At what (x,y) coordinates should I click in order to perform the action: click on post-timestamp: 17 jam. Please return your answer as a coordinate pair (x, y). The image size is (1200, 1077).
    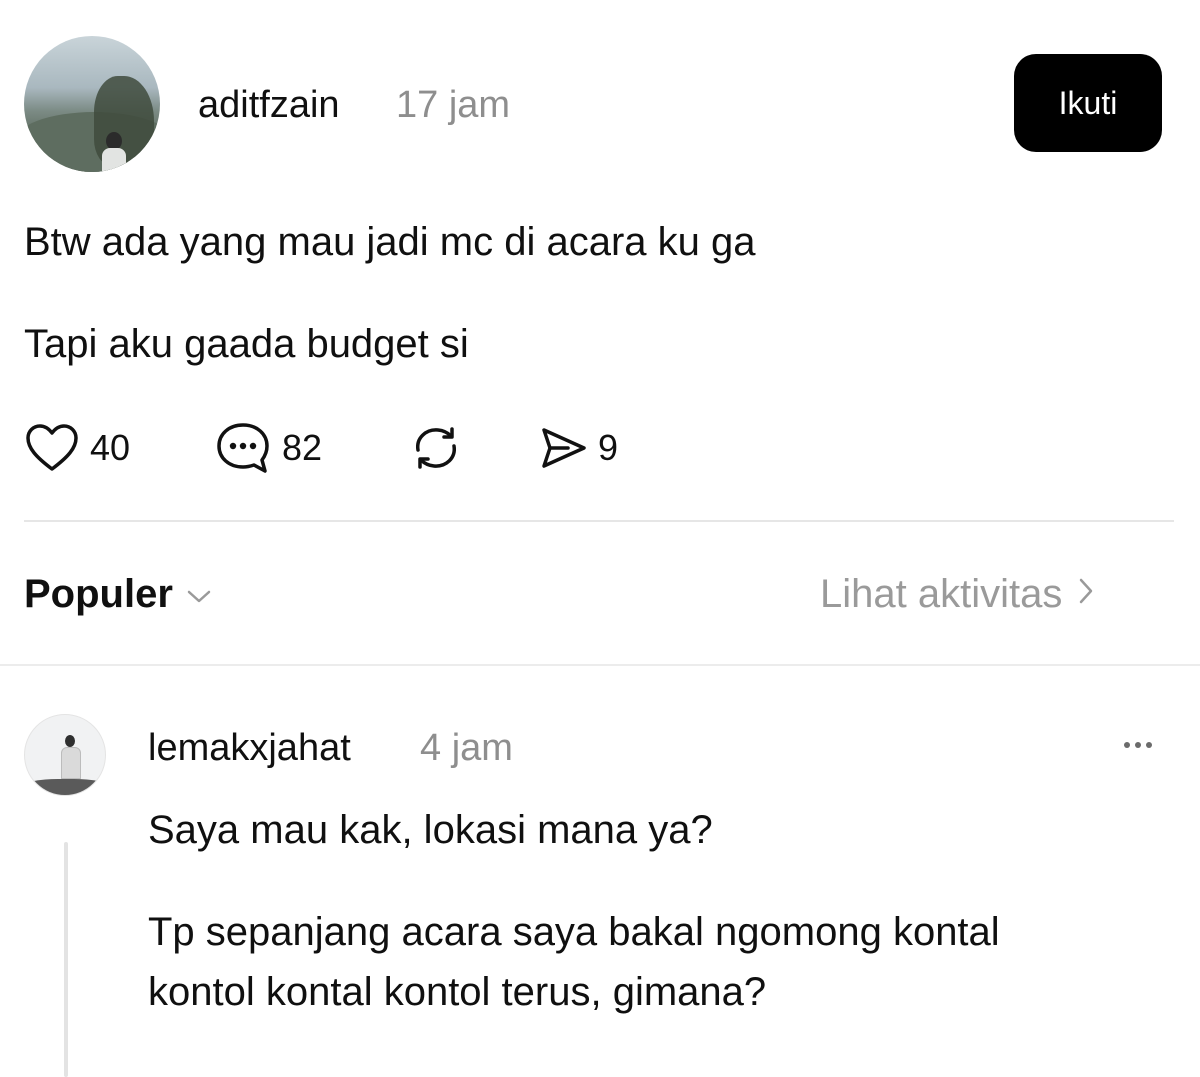
    Looking at the image, I should click on (453, 105).